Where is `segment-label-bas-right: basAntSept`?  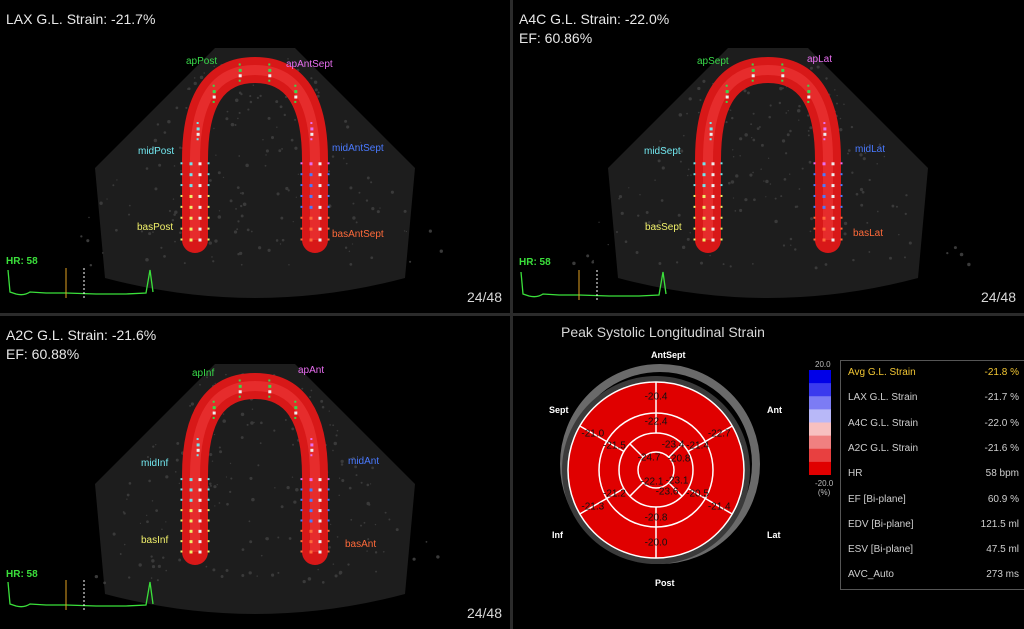
segment-label-bas-right: basAntSept is located at coordinates (358, 234).